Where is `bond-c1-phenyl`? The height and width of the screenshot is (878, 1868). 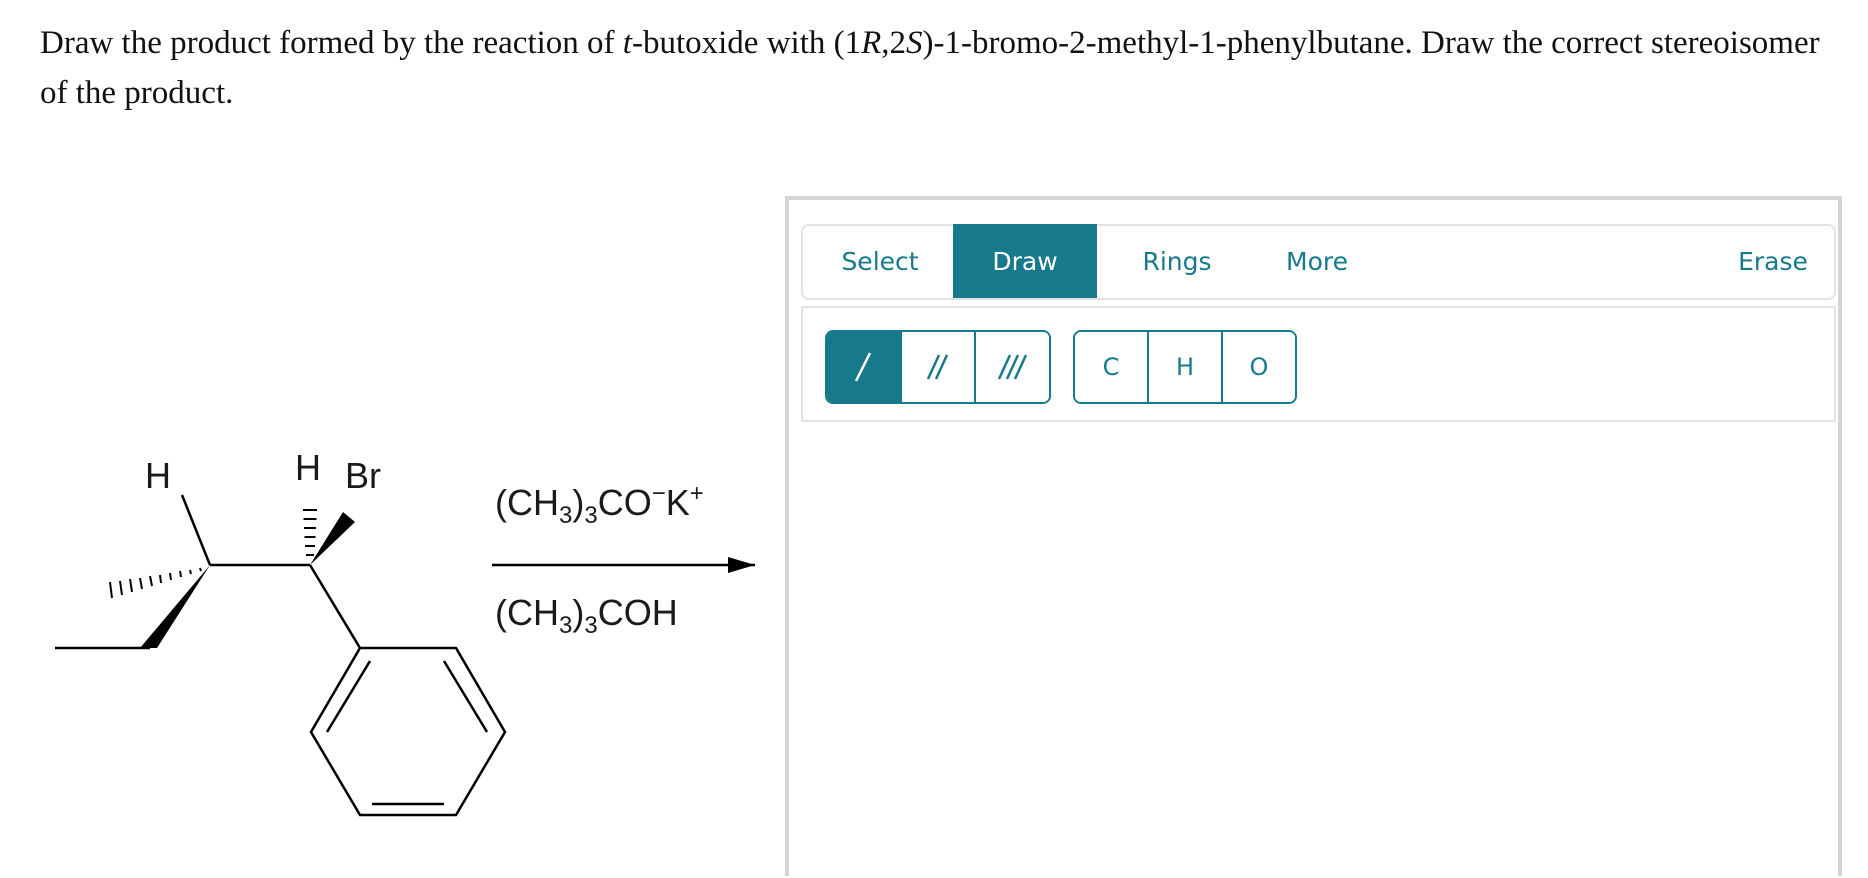 bond-c1-phenyl is located at coordinates (335, 606).